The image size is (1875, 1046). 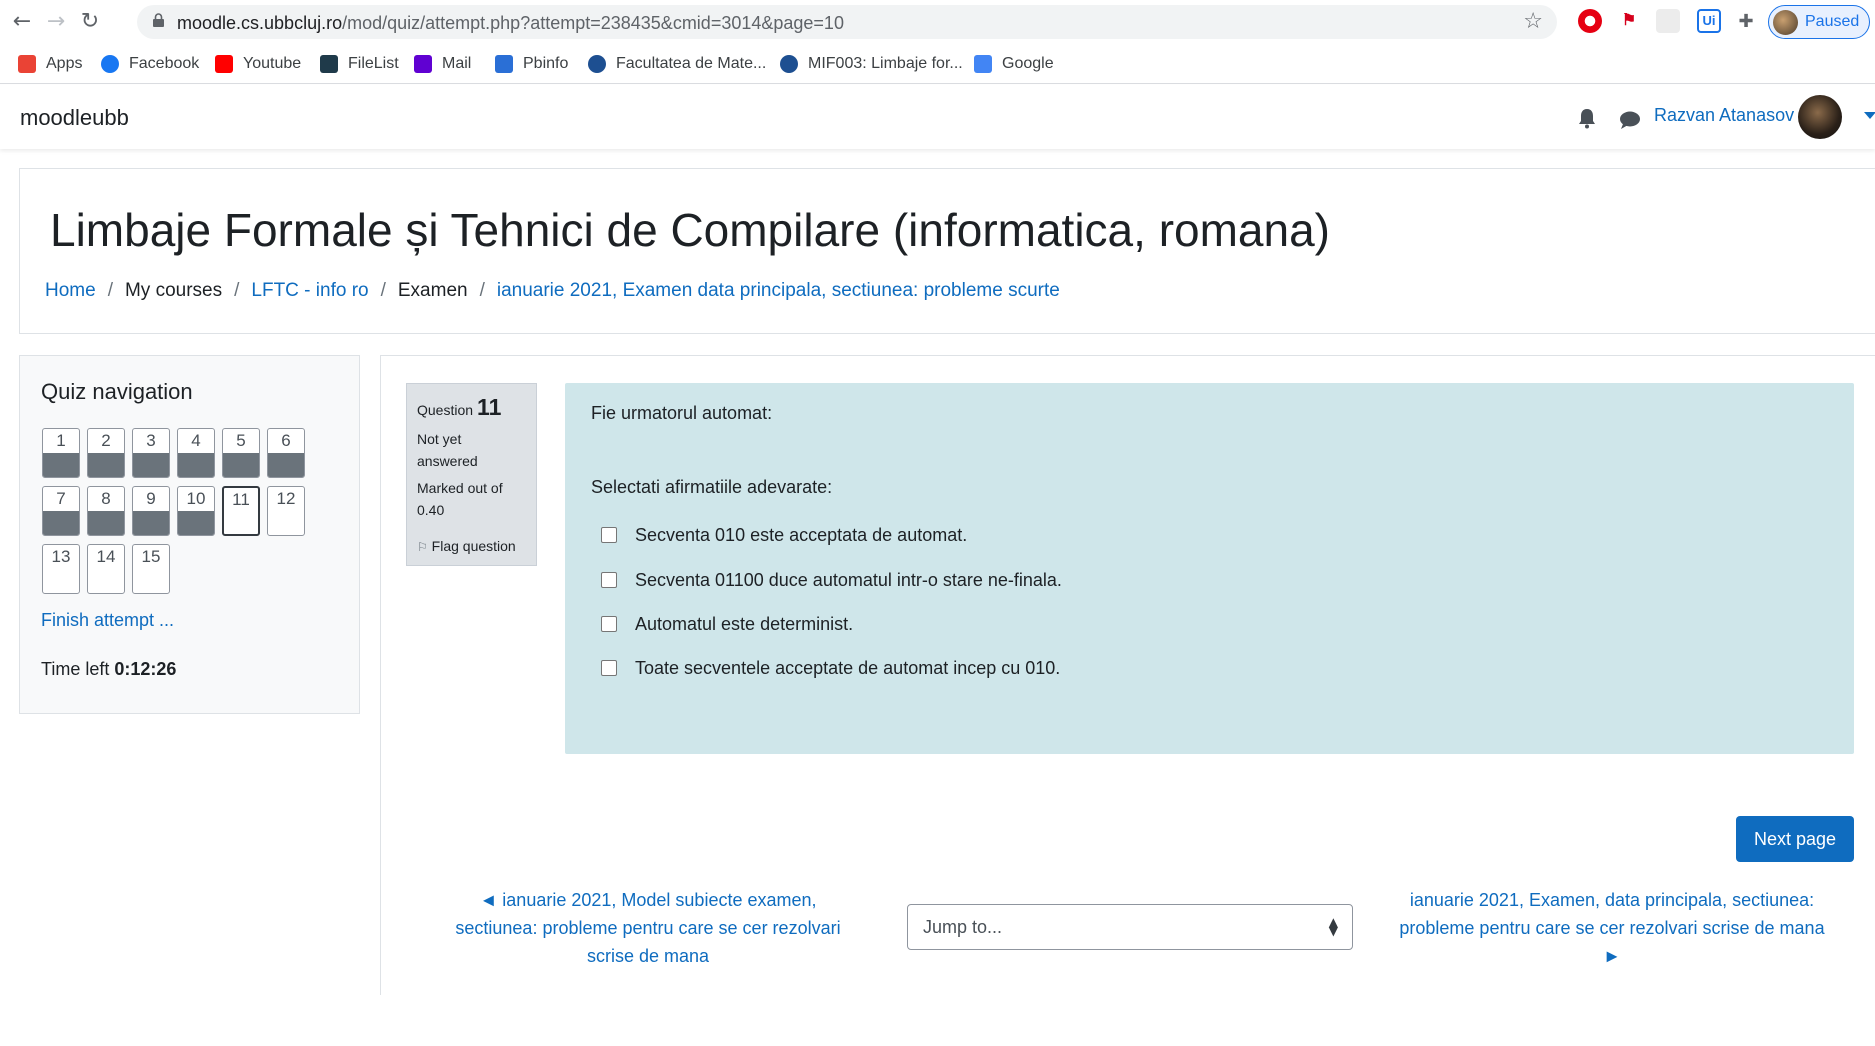 I want to click on answer-option: Secventa 010 este acceptata de automat., so click(x=784, y=535).